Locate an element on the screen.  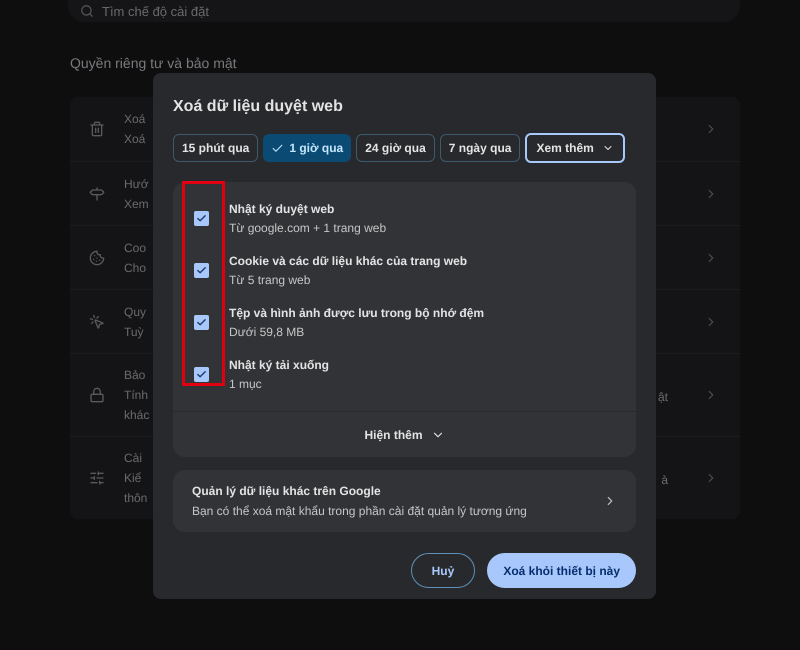
link-description: Bạn có thể xoá mật khẩu trong phần cài đặt quản lý tương ứng is located at coordinates (359, 511).